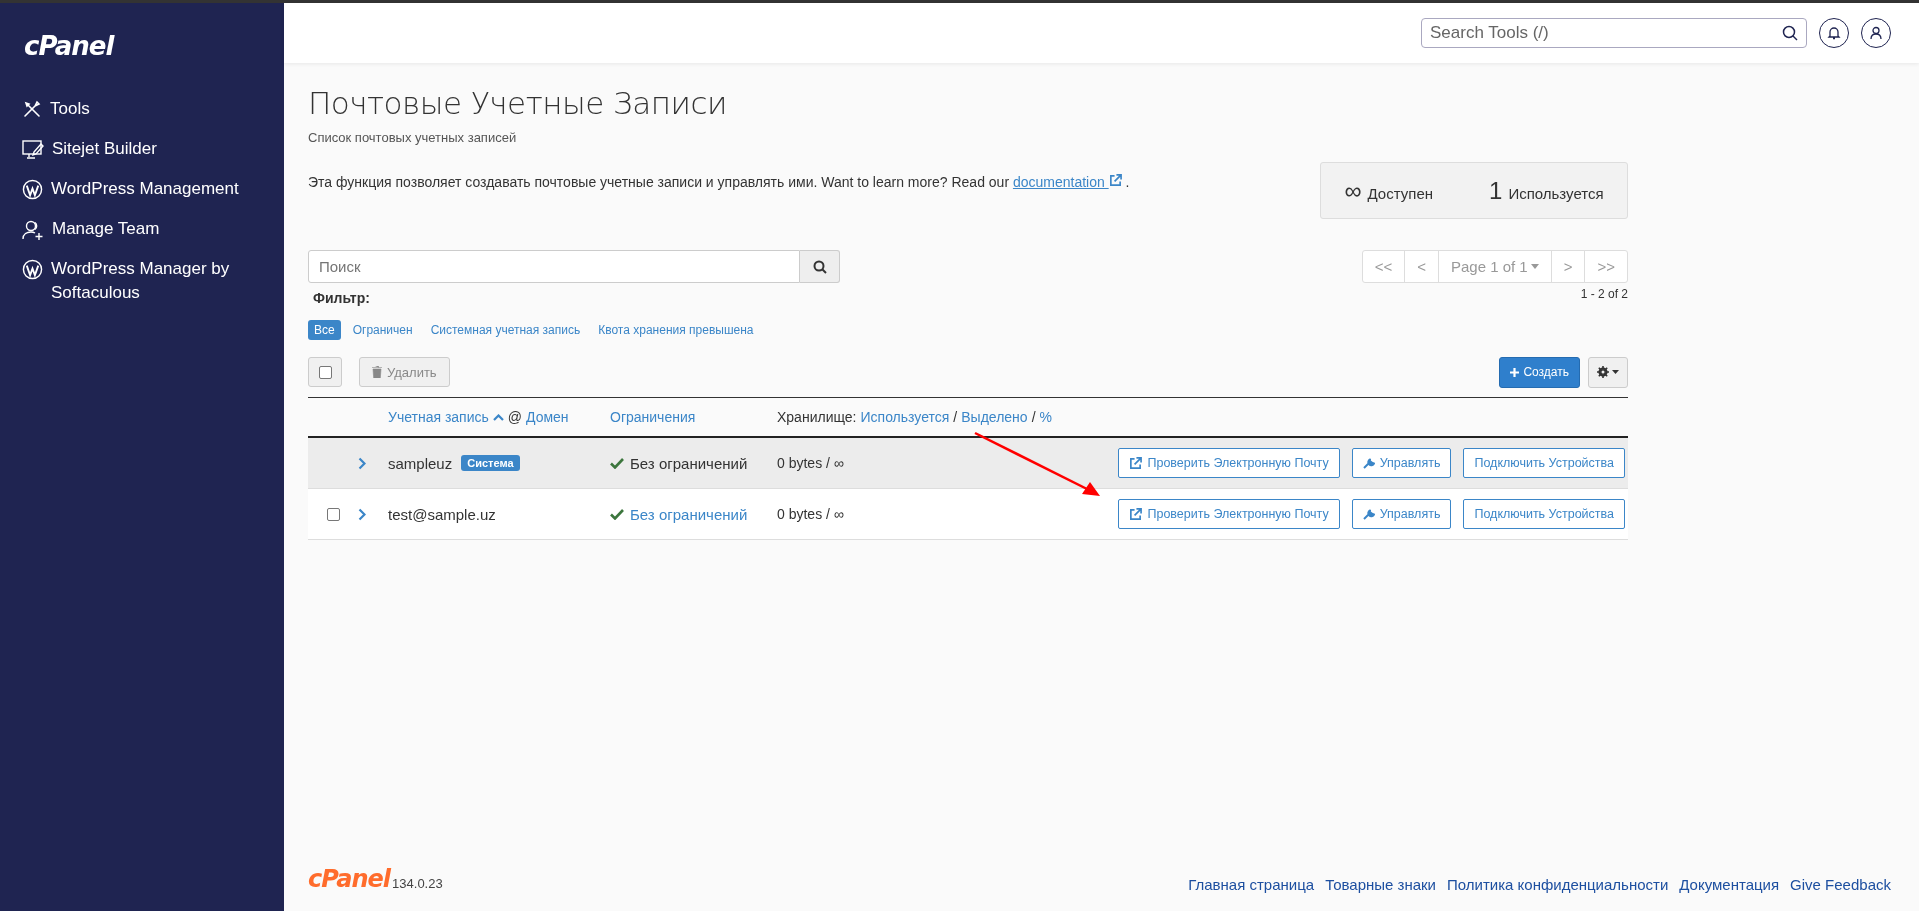 This screenshot has width=1919, height=911. Describe the element at coordinates (518, 103) in the screenshot. I see `page-title: Почтовые Учетные Записи` at that location.